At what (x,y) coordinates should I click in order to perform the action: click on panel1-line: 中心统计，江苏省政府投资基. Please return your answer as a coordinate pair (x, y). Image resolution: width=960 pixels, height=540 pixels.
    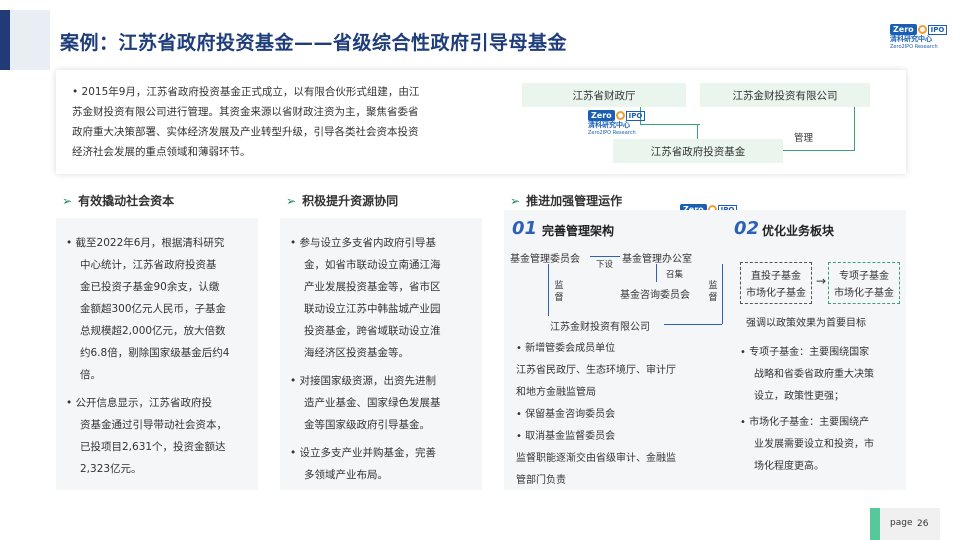
    Looking at the image, I should click on (148, 265).